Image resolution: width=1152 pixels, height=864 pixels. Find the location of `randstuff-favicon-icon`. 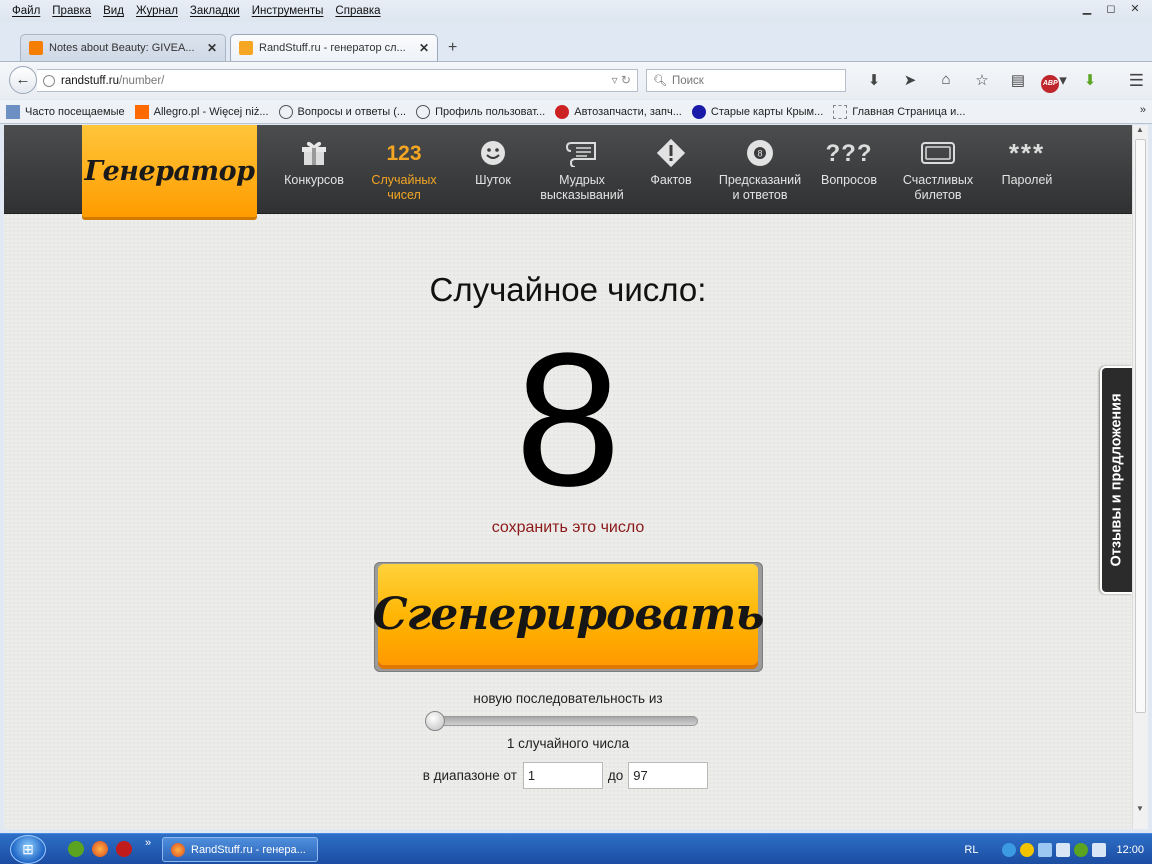

randstuff-favicon-icon is located at coordinates (246, 48).